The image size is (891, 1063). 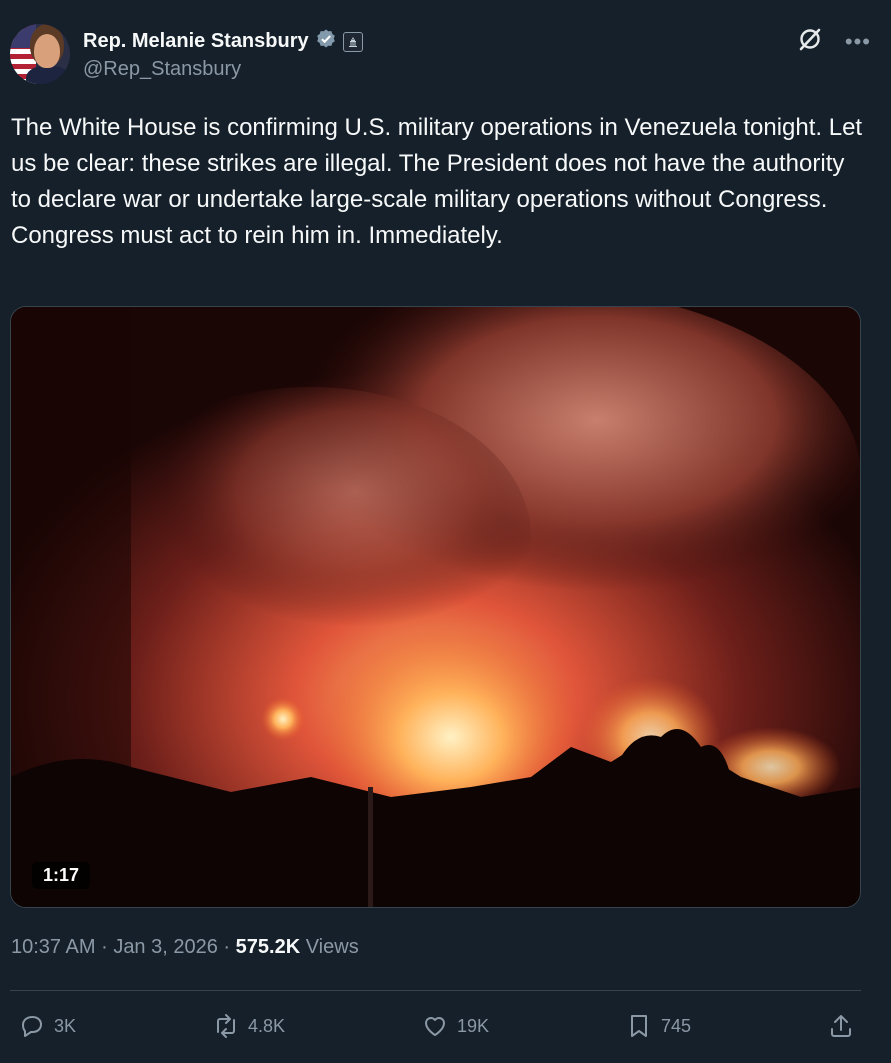 What do you see at coordinates (352, 41) in the screenshot?
I see `government-capitol-icon` at bounding box center [352, 41].